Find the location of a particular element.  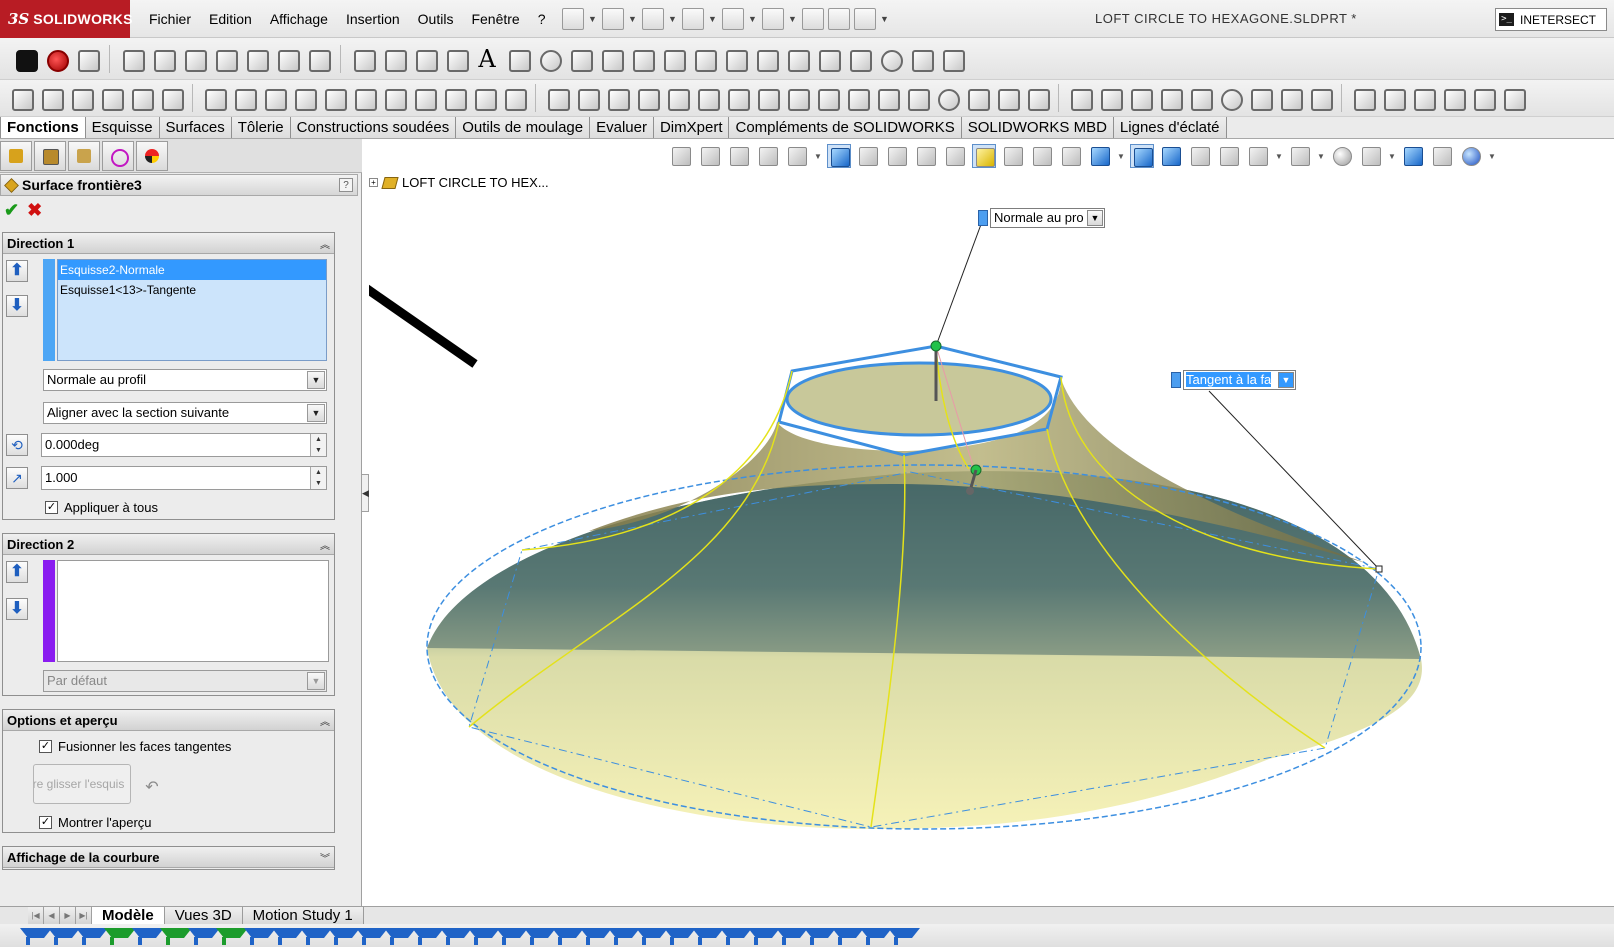

filter-datum-targets-icon is located at coordinates (651, 936).